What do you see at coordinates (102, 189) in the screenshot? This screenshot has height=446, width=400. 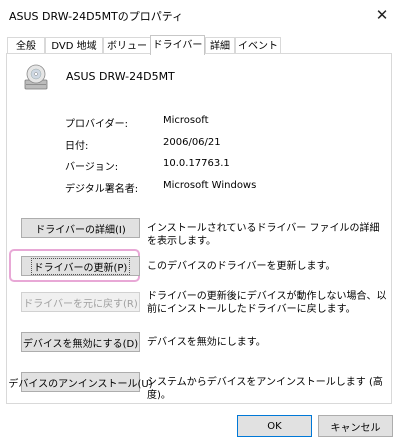 I see `signer-label: デジタル署名者:` at bounding box center [102, 189].